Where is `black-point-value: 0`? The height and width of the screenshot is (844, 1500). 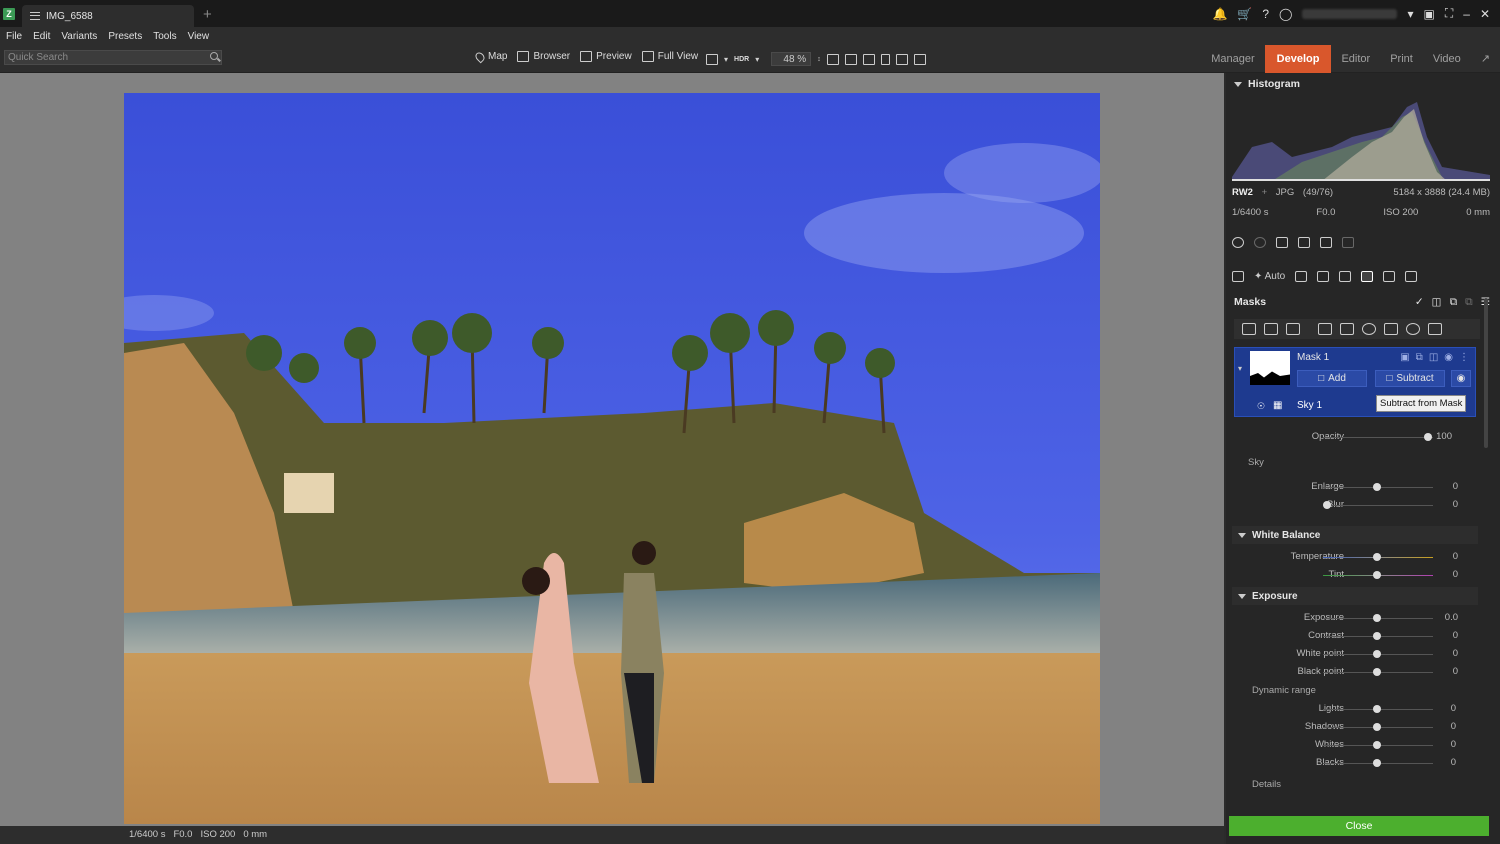
black-point-value: 0 is located at coordinates (1455, 671).